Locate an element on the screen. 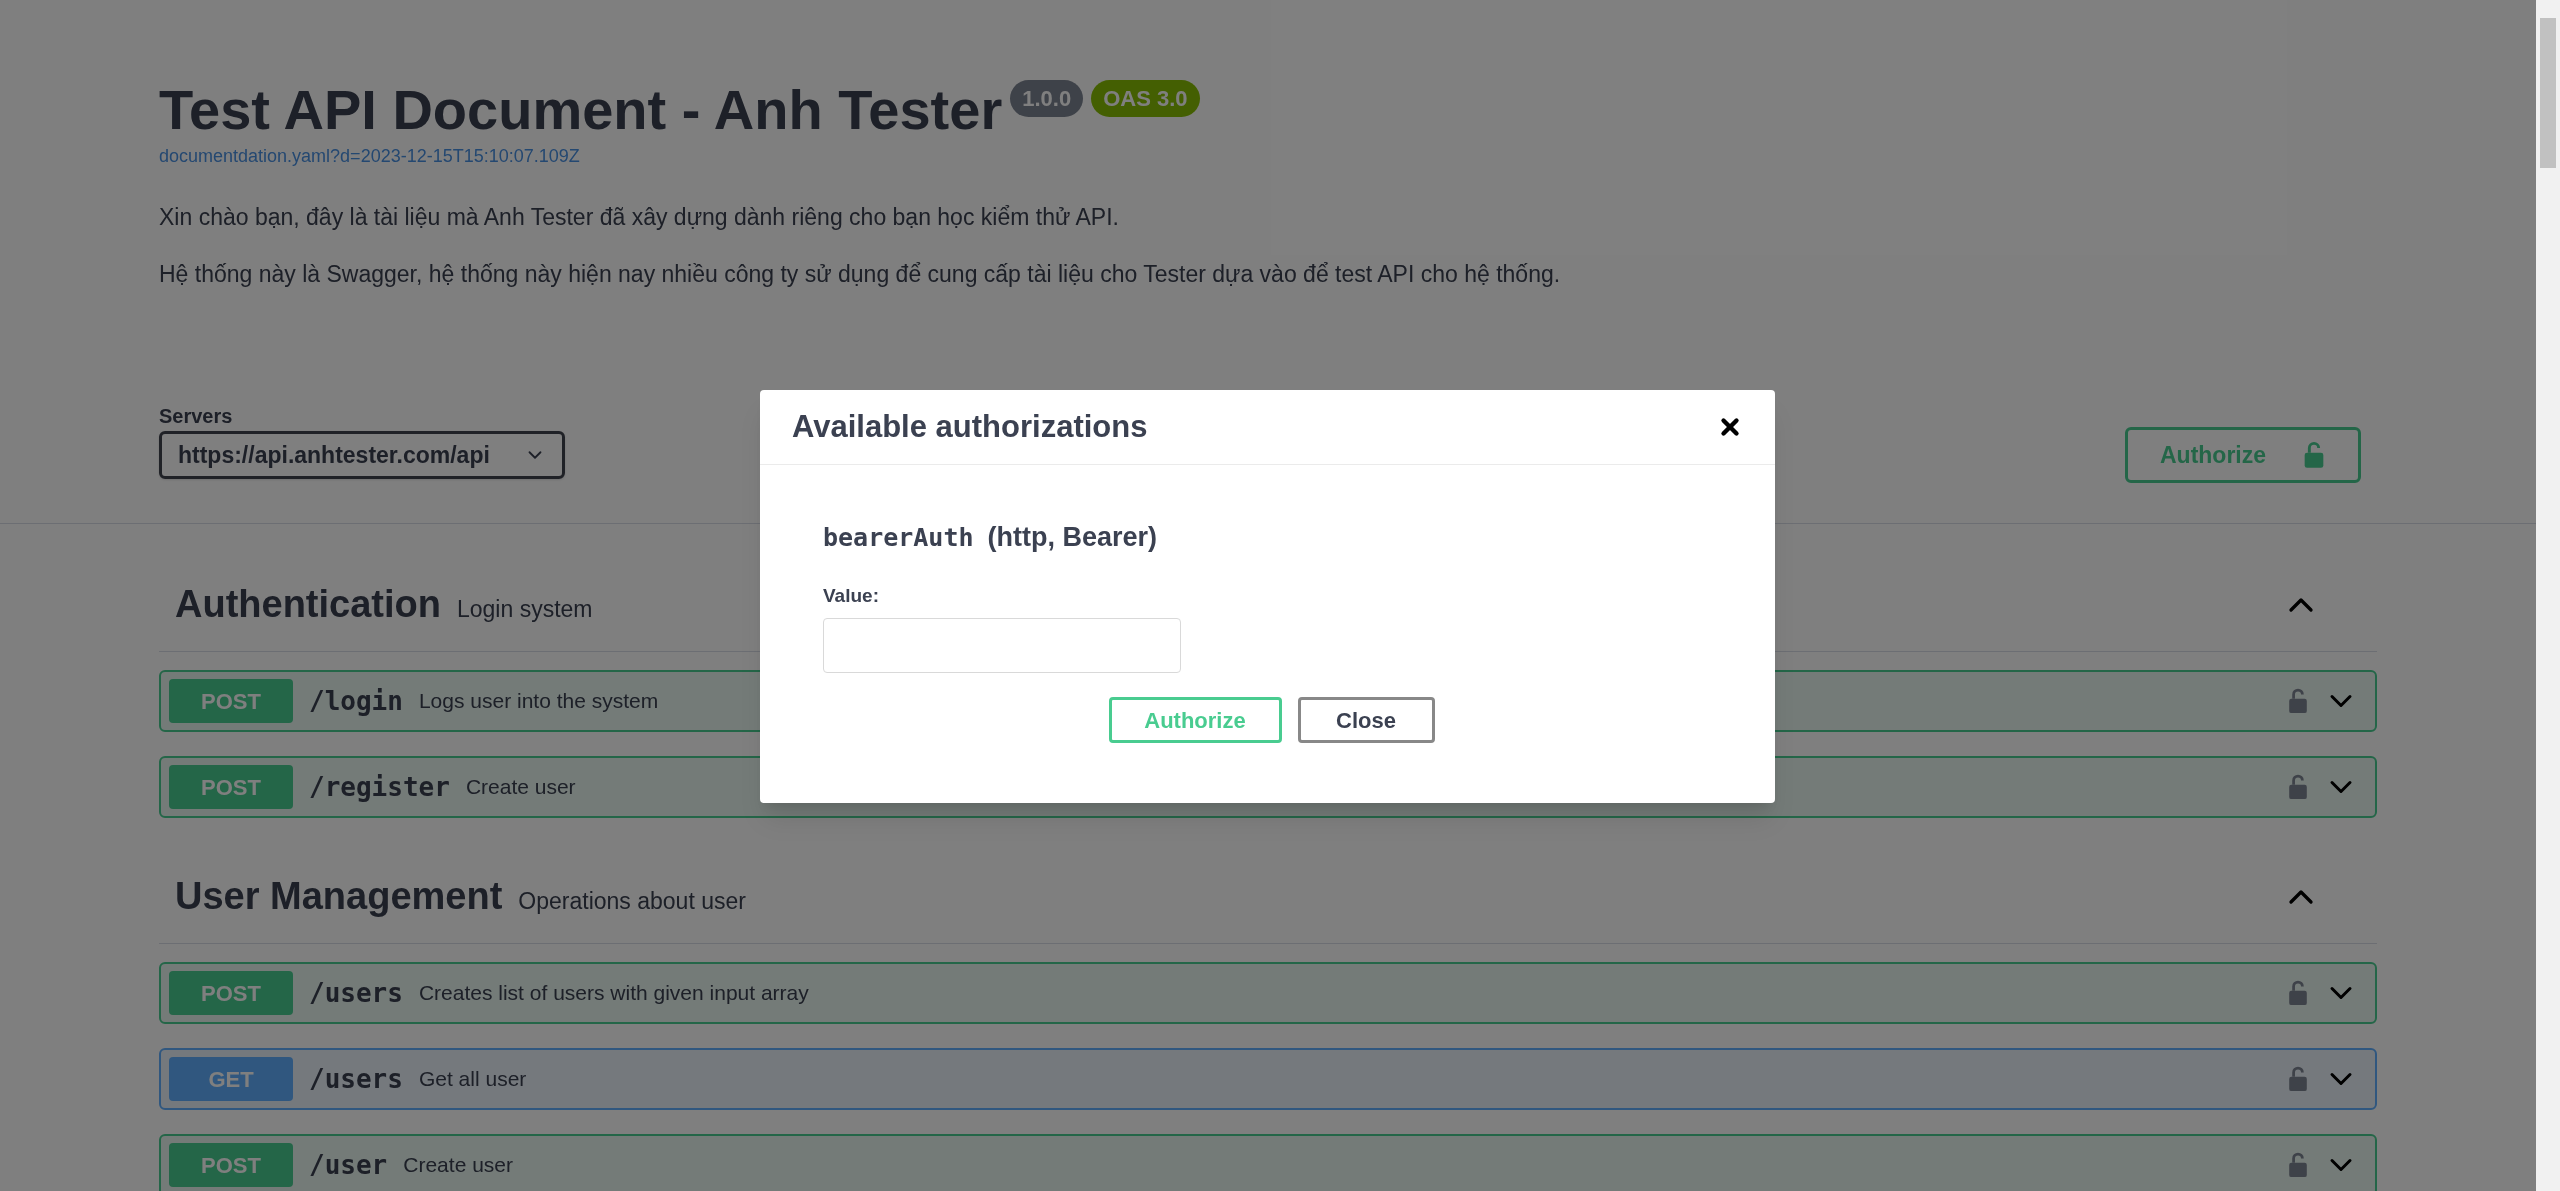 Image resolution: width=2560 pixels, height=1191 pixels. oas-badge: OAS 3.0 is located at coordinates (1145, 98).